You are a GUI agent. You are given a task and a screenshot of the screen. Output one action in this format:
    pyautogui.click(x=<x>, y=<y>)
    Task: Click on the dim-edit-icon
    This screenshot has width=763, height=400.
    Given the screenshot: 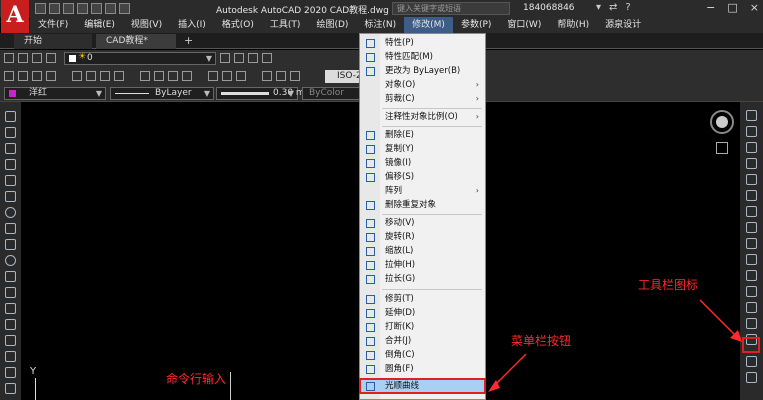 What is the action you would take?
    pyautogui.click(x=267, y=76)
    